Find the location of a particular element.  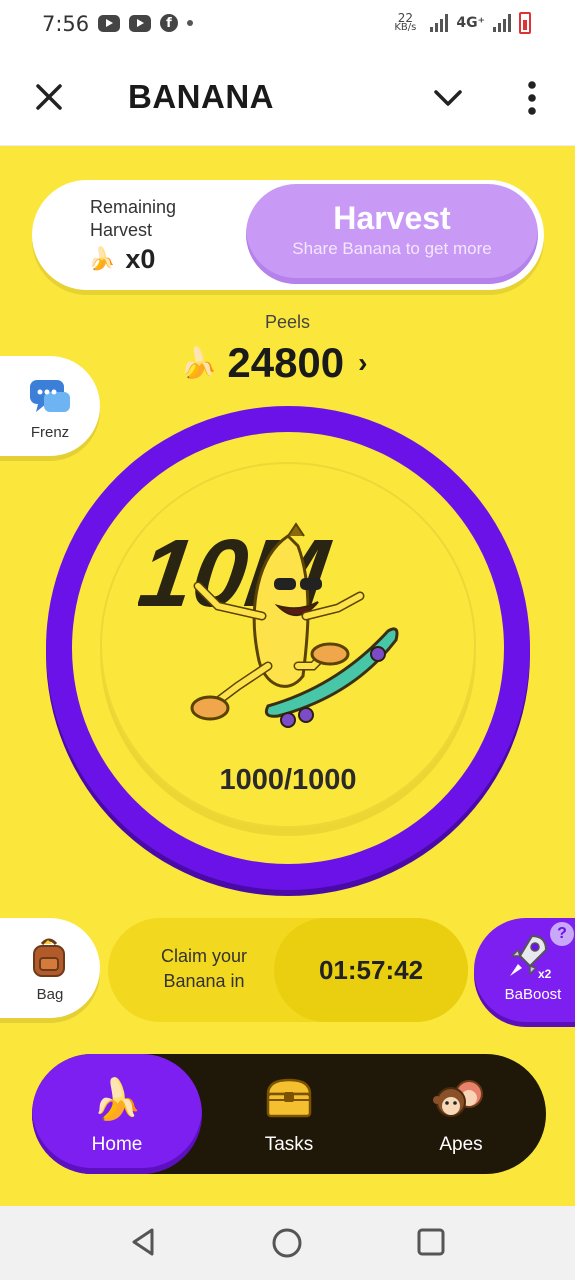

bottom-nav: 🍌 Home Tasks Apes is located at coordinates (289, 1114).